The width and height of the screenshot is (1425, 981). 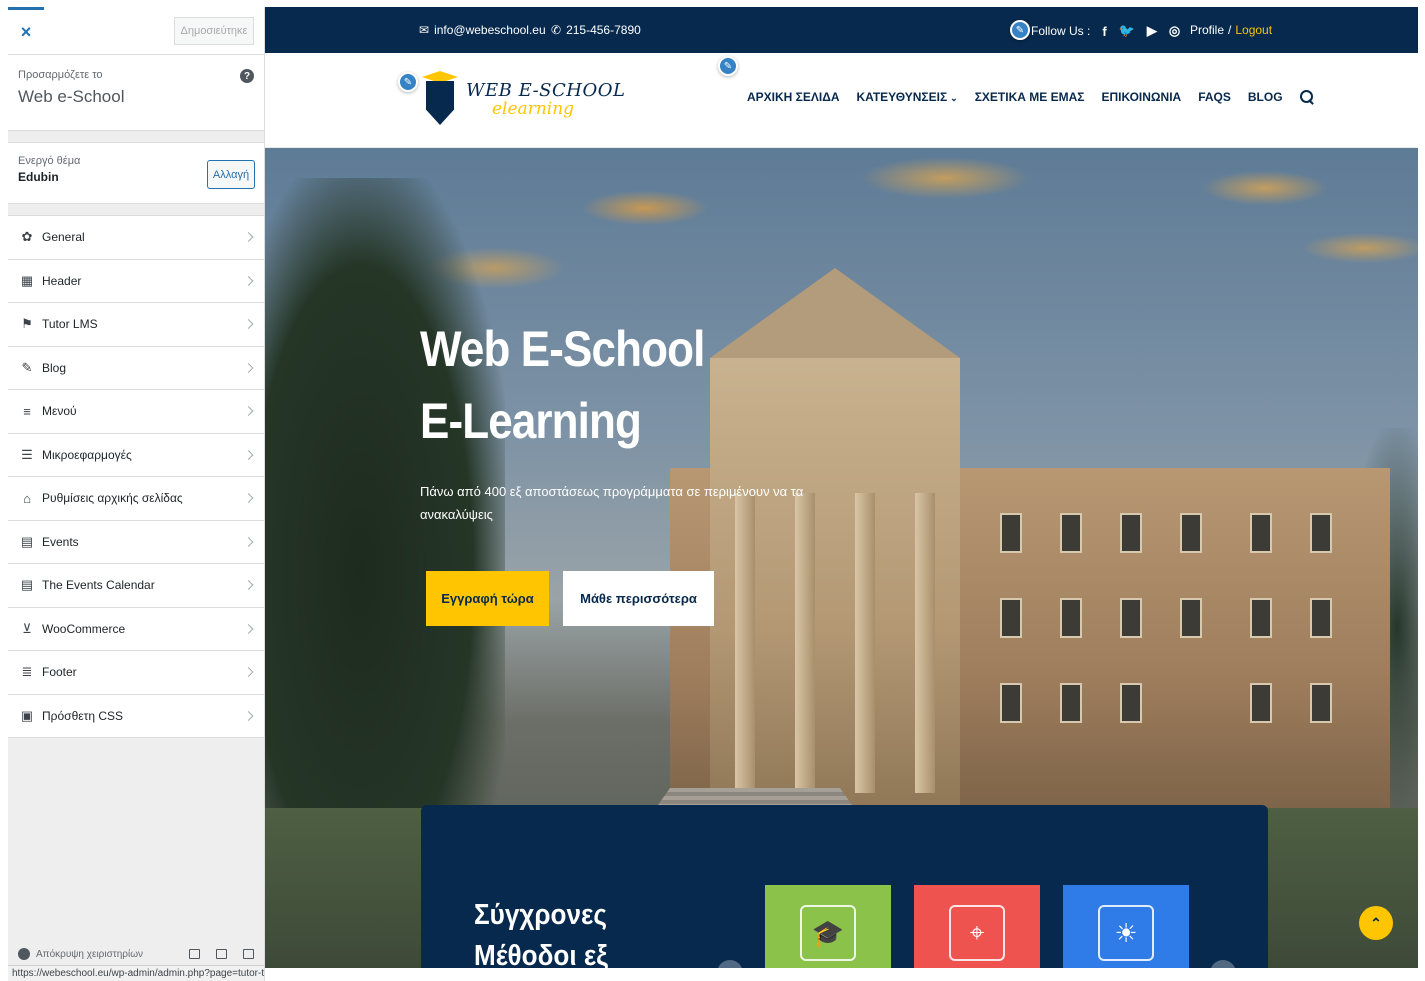 I want to click on topbar-phone: ✆ 215-456-7890, so click(x=596, y=30).